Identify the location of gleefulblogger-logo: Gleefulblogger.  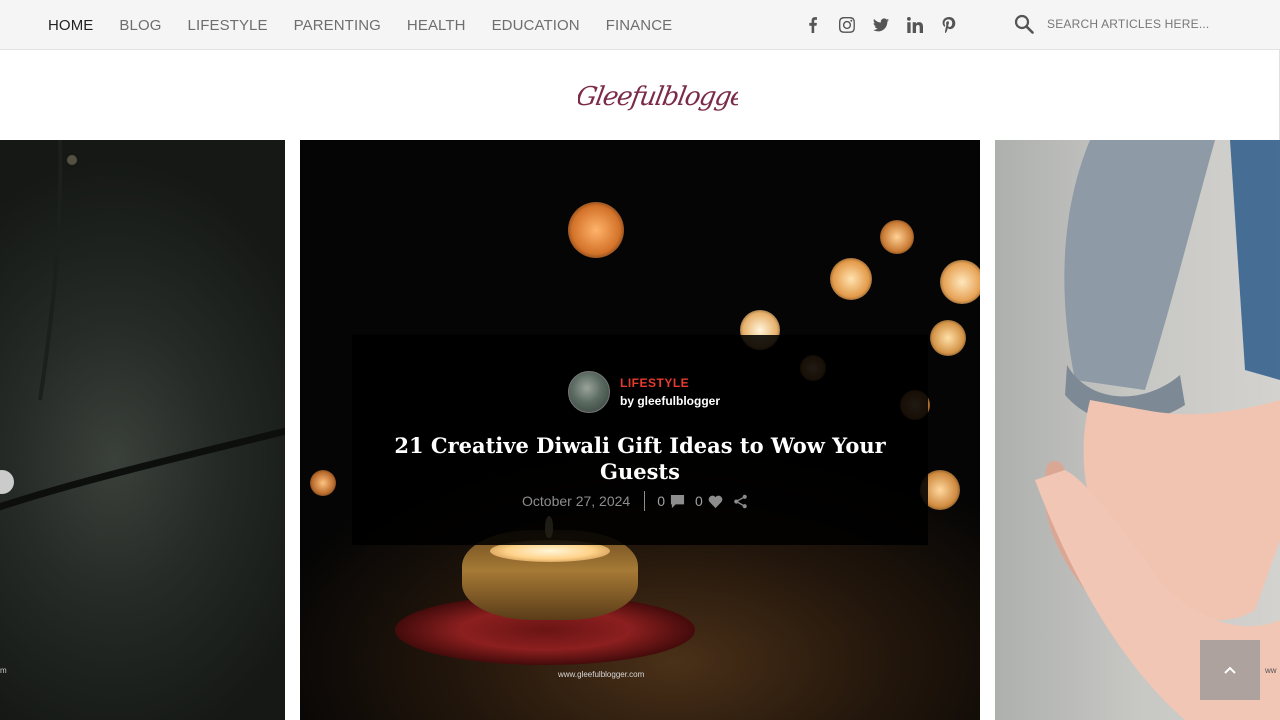
(658, 97).